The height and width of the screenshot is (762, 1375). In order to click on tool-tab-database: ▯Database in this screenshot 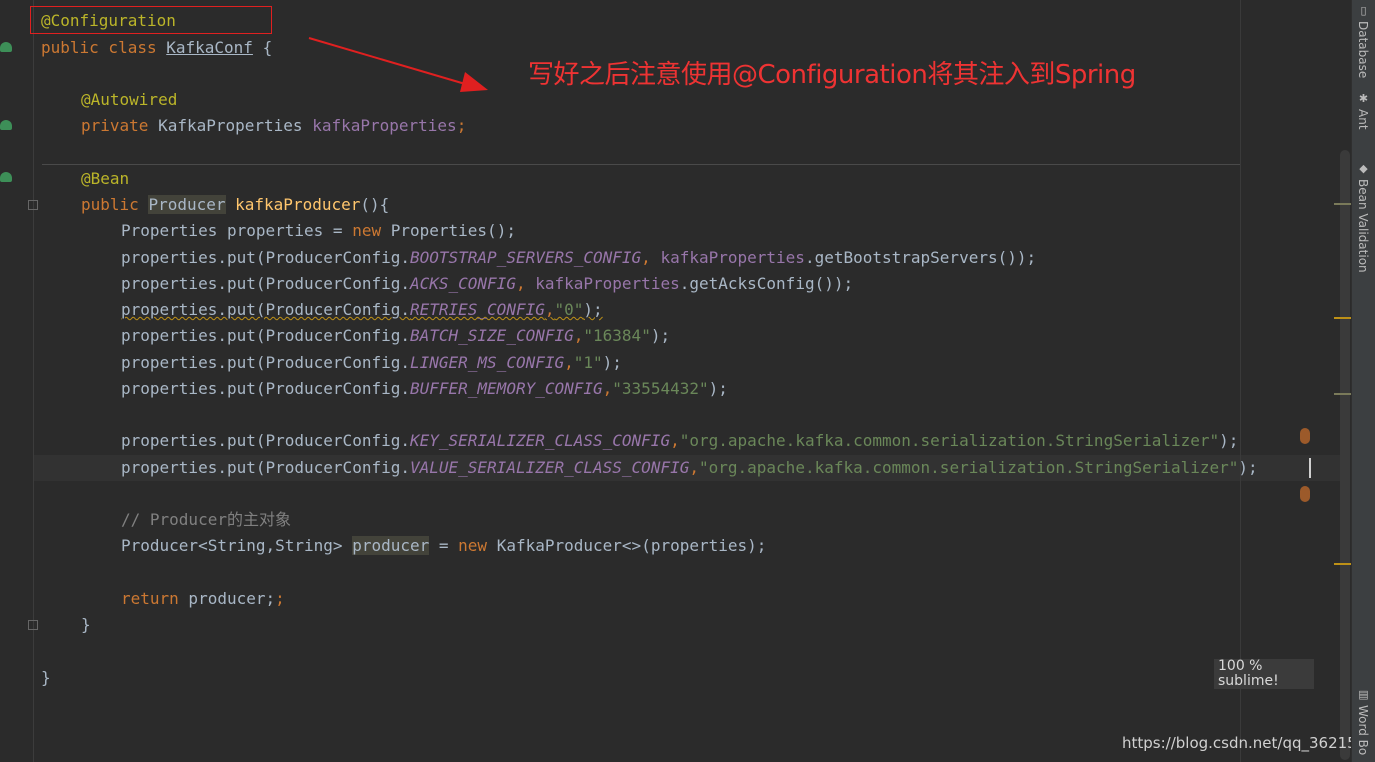, I will do `click(1363, 41)`.